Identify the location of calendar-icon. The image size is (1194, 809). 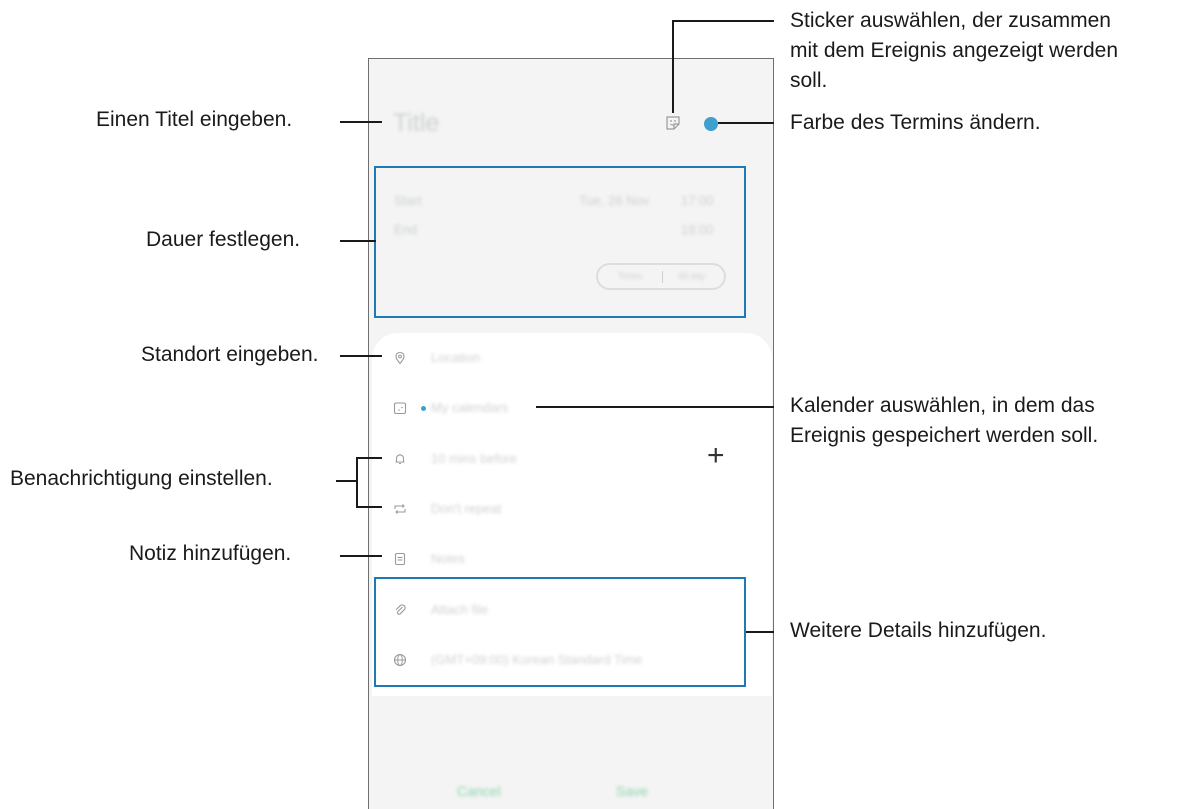
(400, 408).